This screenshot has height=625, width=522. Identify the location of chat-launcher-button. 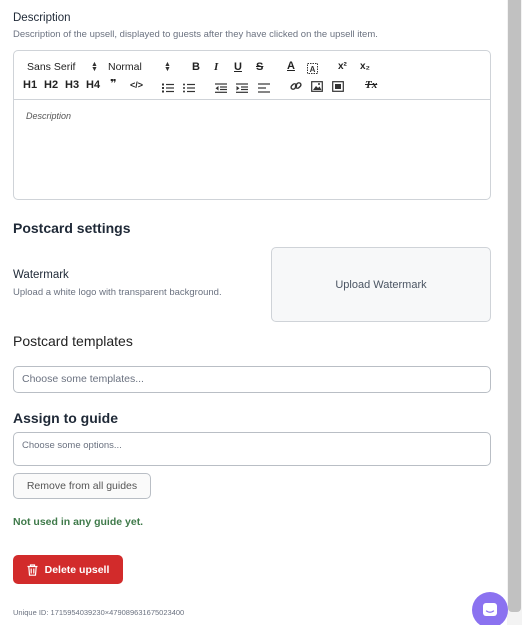
(490, 608).